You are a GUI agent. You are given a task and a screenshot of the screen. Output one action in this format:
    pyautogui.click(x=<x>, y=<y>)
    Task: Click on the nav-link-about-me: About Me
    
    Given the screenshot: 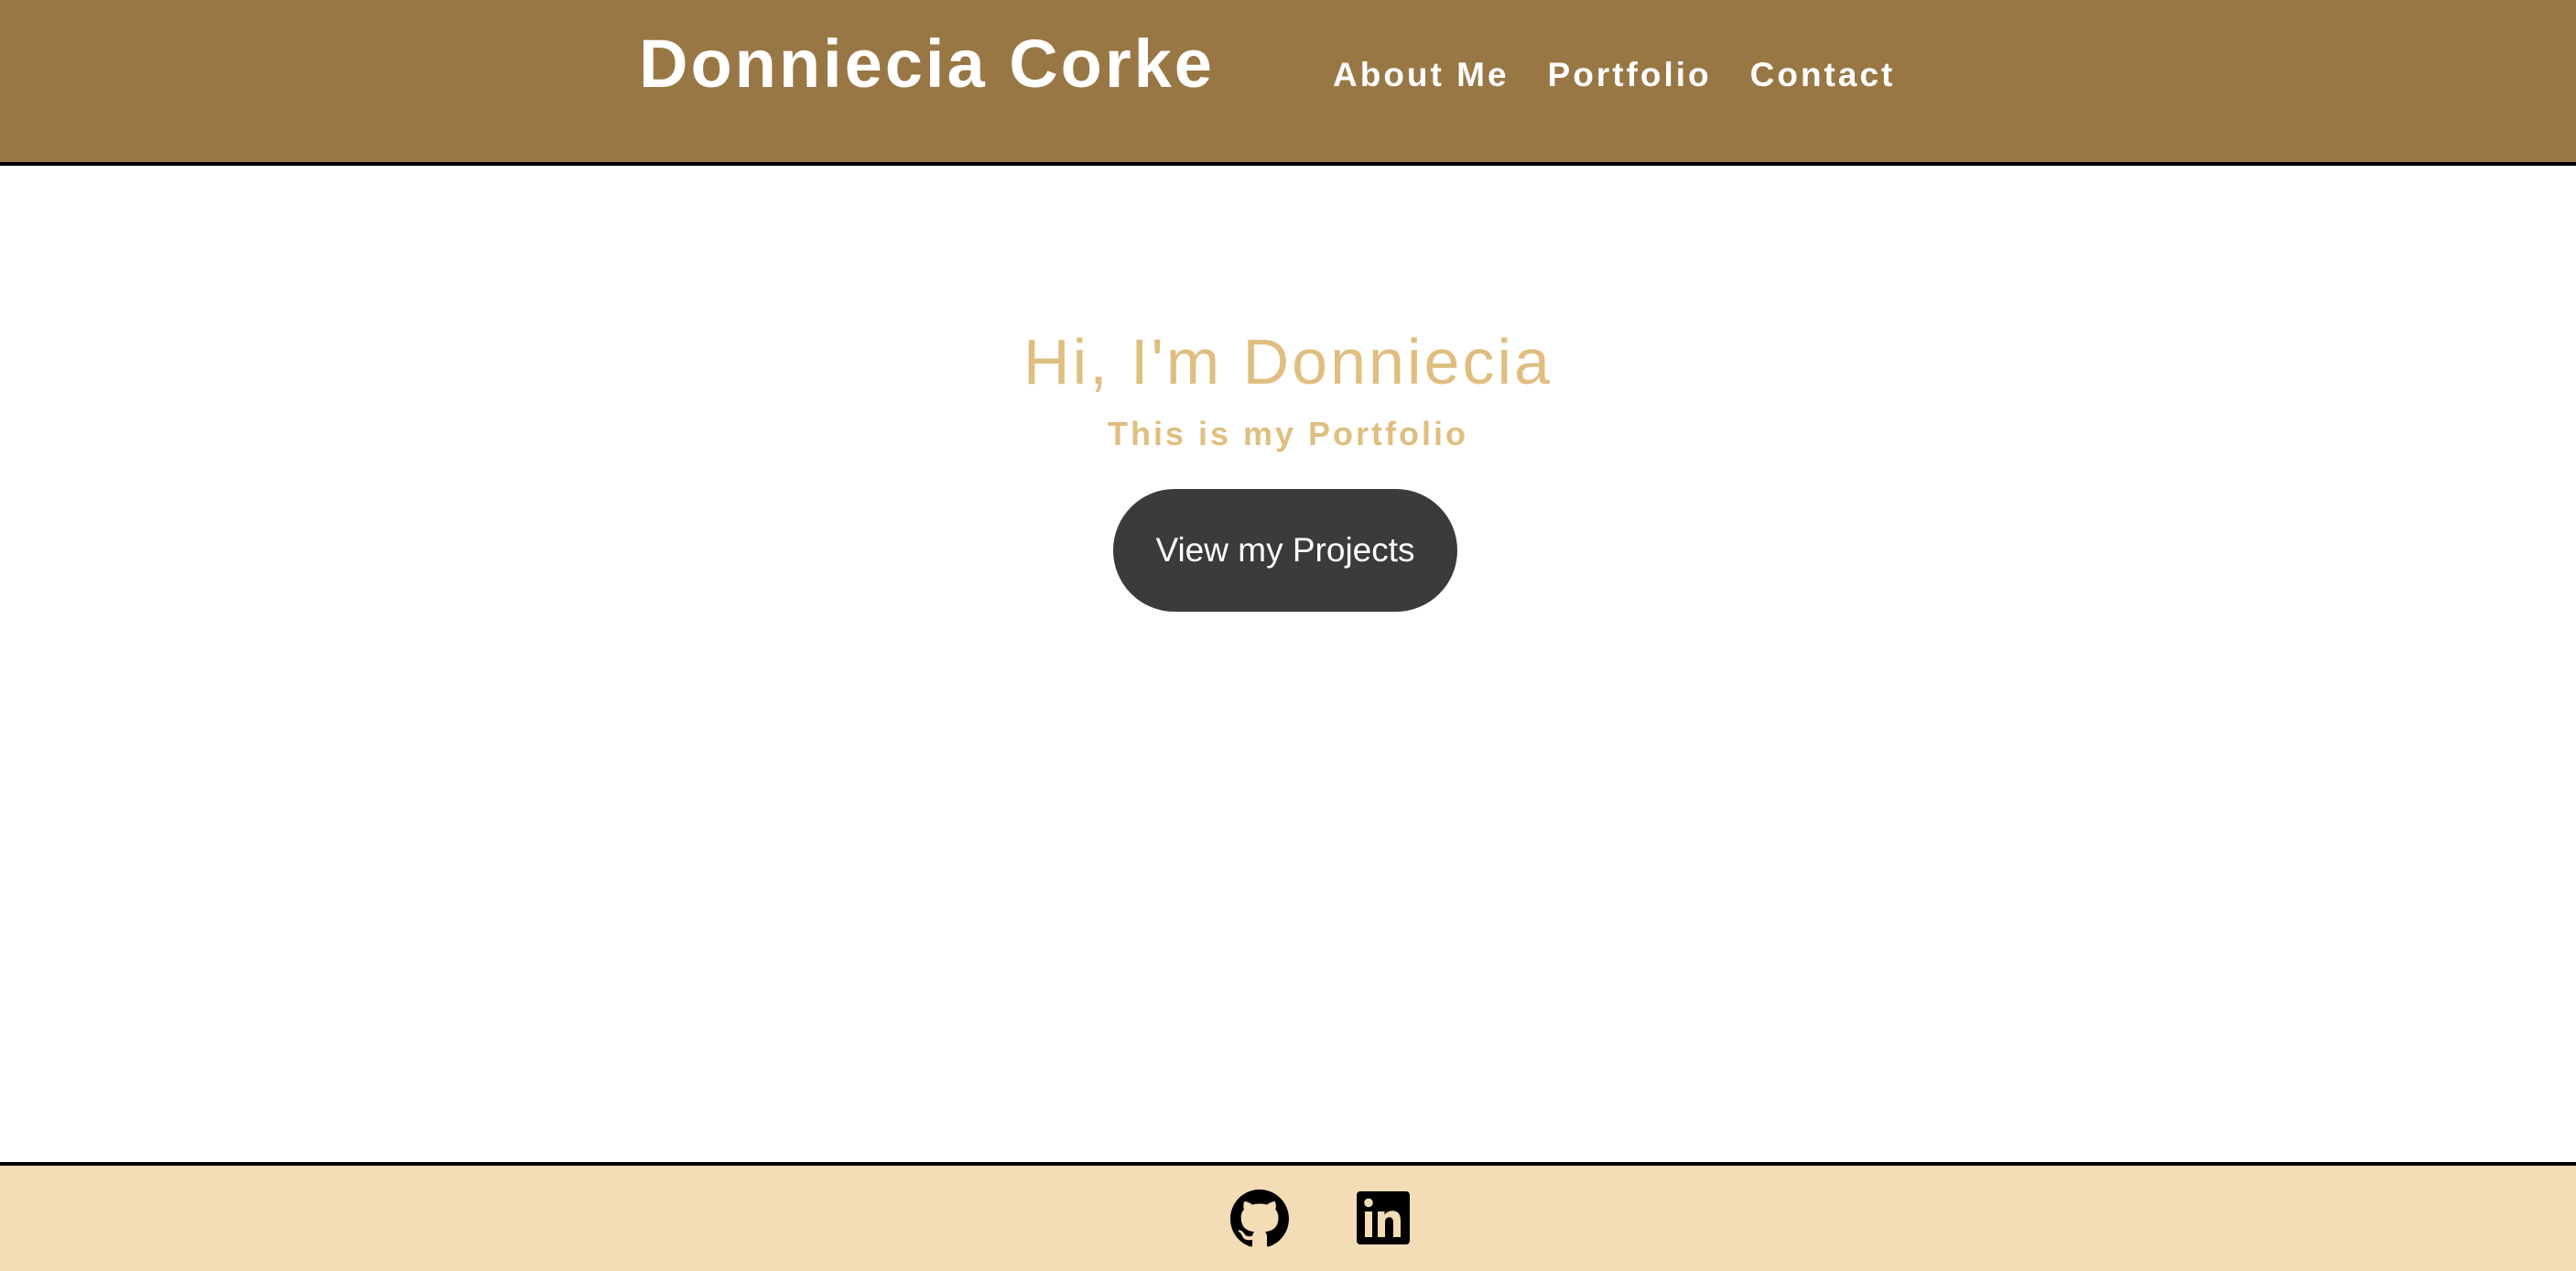 What is the action you would take?
    pyautogui.click(x=1422, y=75)
    